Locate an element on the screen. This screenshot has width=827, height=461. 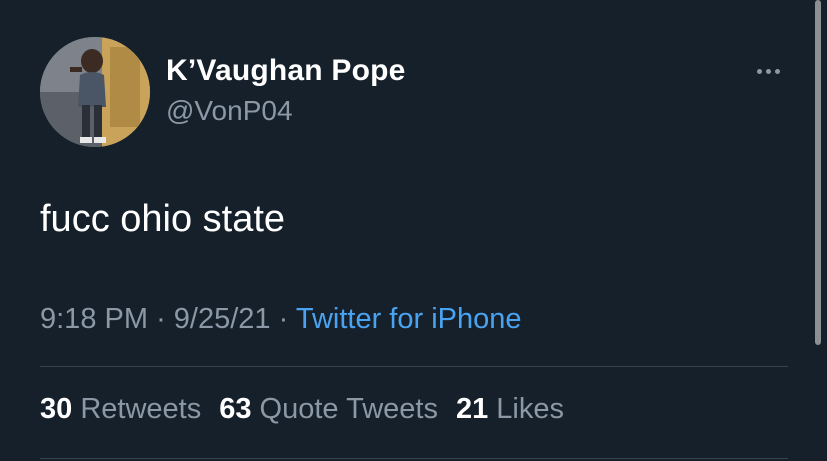
scrollbar is located at coordinates (818, 172).